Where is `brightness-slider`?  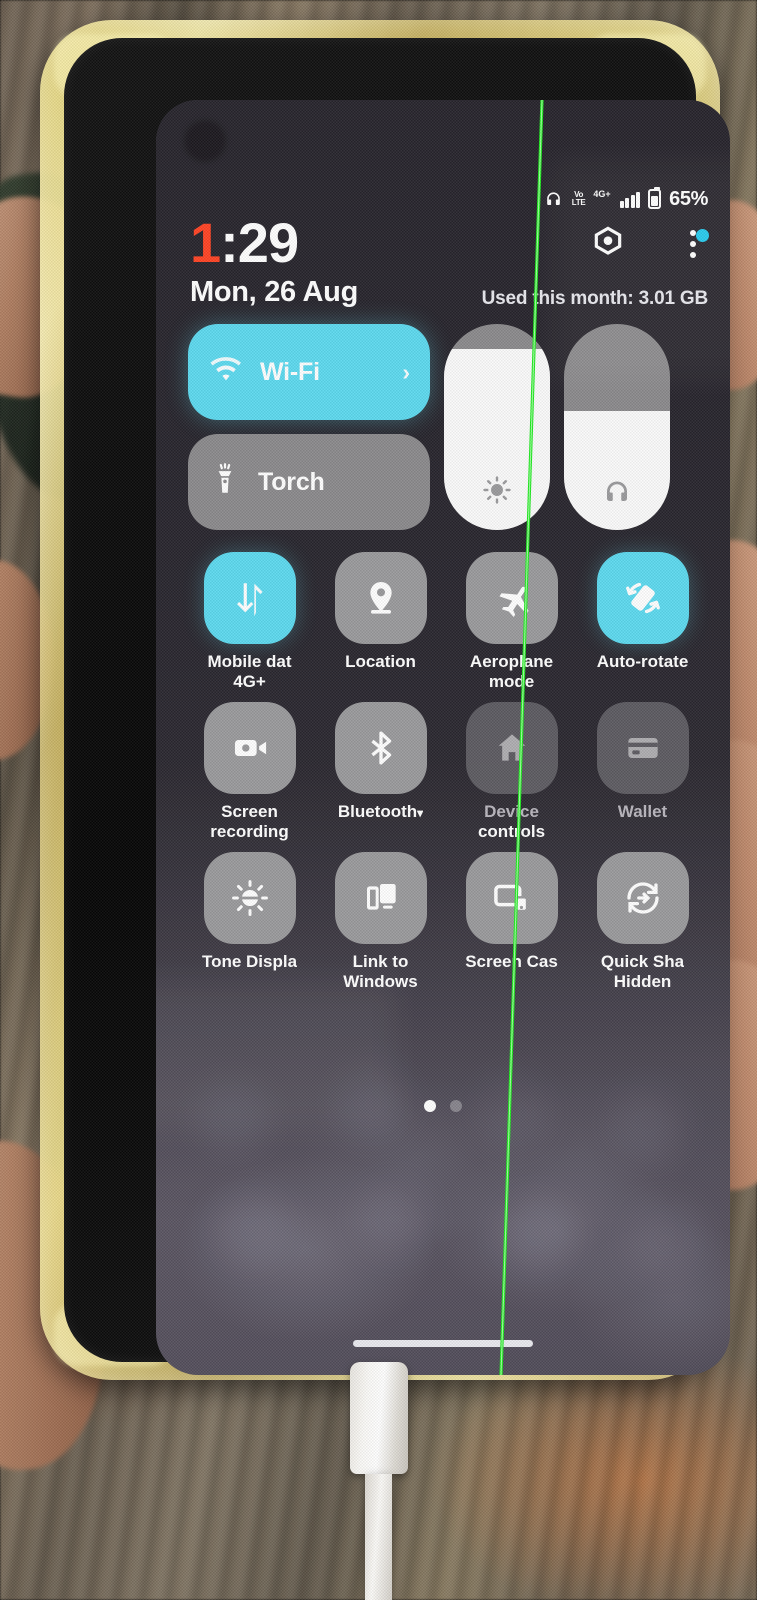 brightness-slider is located at coordinates (497, 427).